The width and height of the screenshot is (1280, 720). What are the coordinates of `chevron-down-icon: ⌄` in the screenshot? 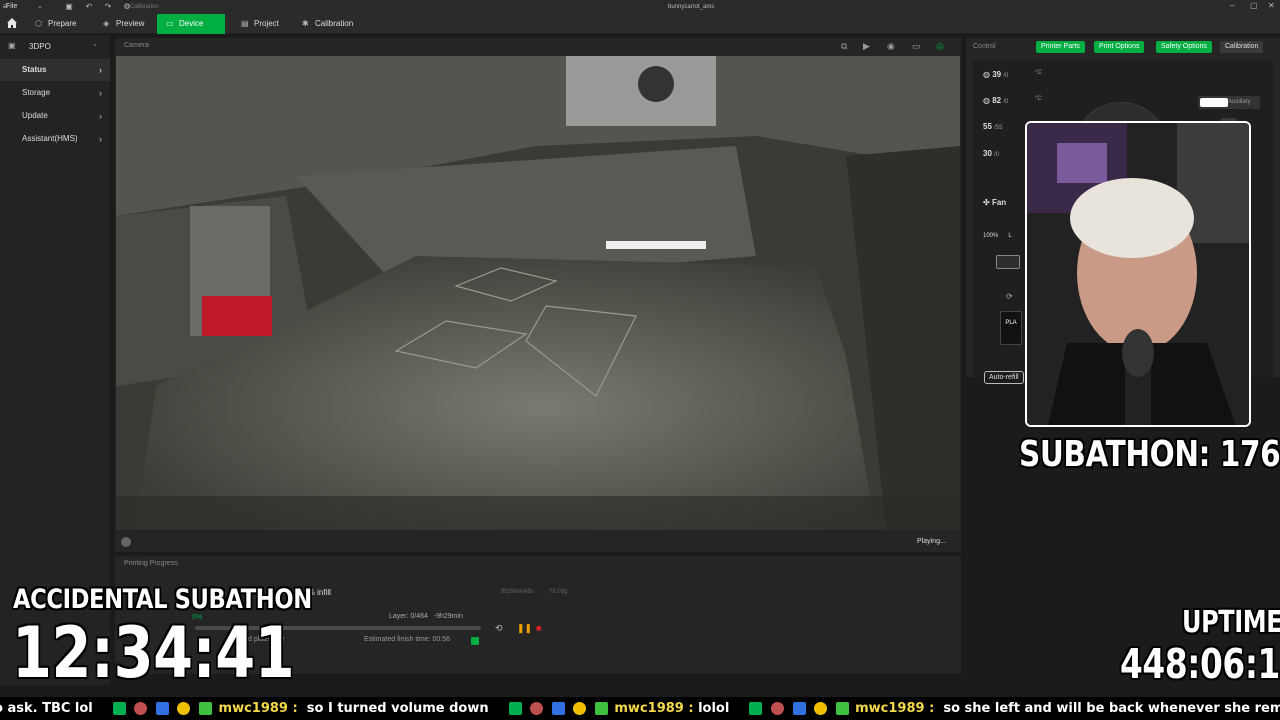 It's located at (40, 6).